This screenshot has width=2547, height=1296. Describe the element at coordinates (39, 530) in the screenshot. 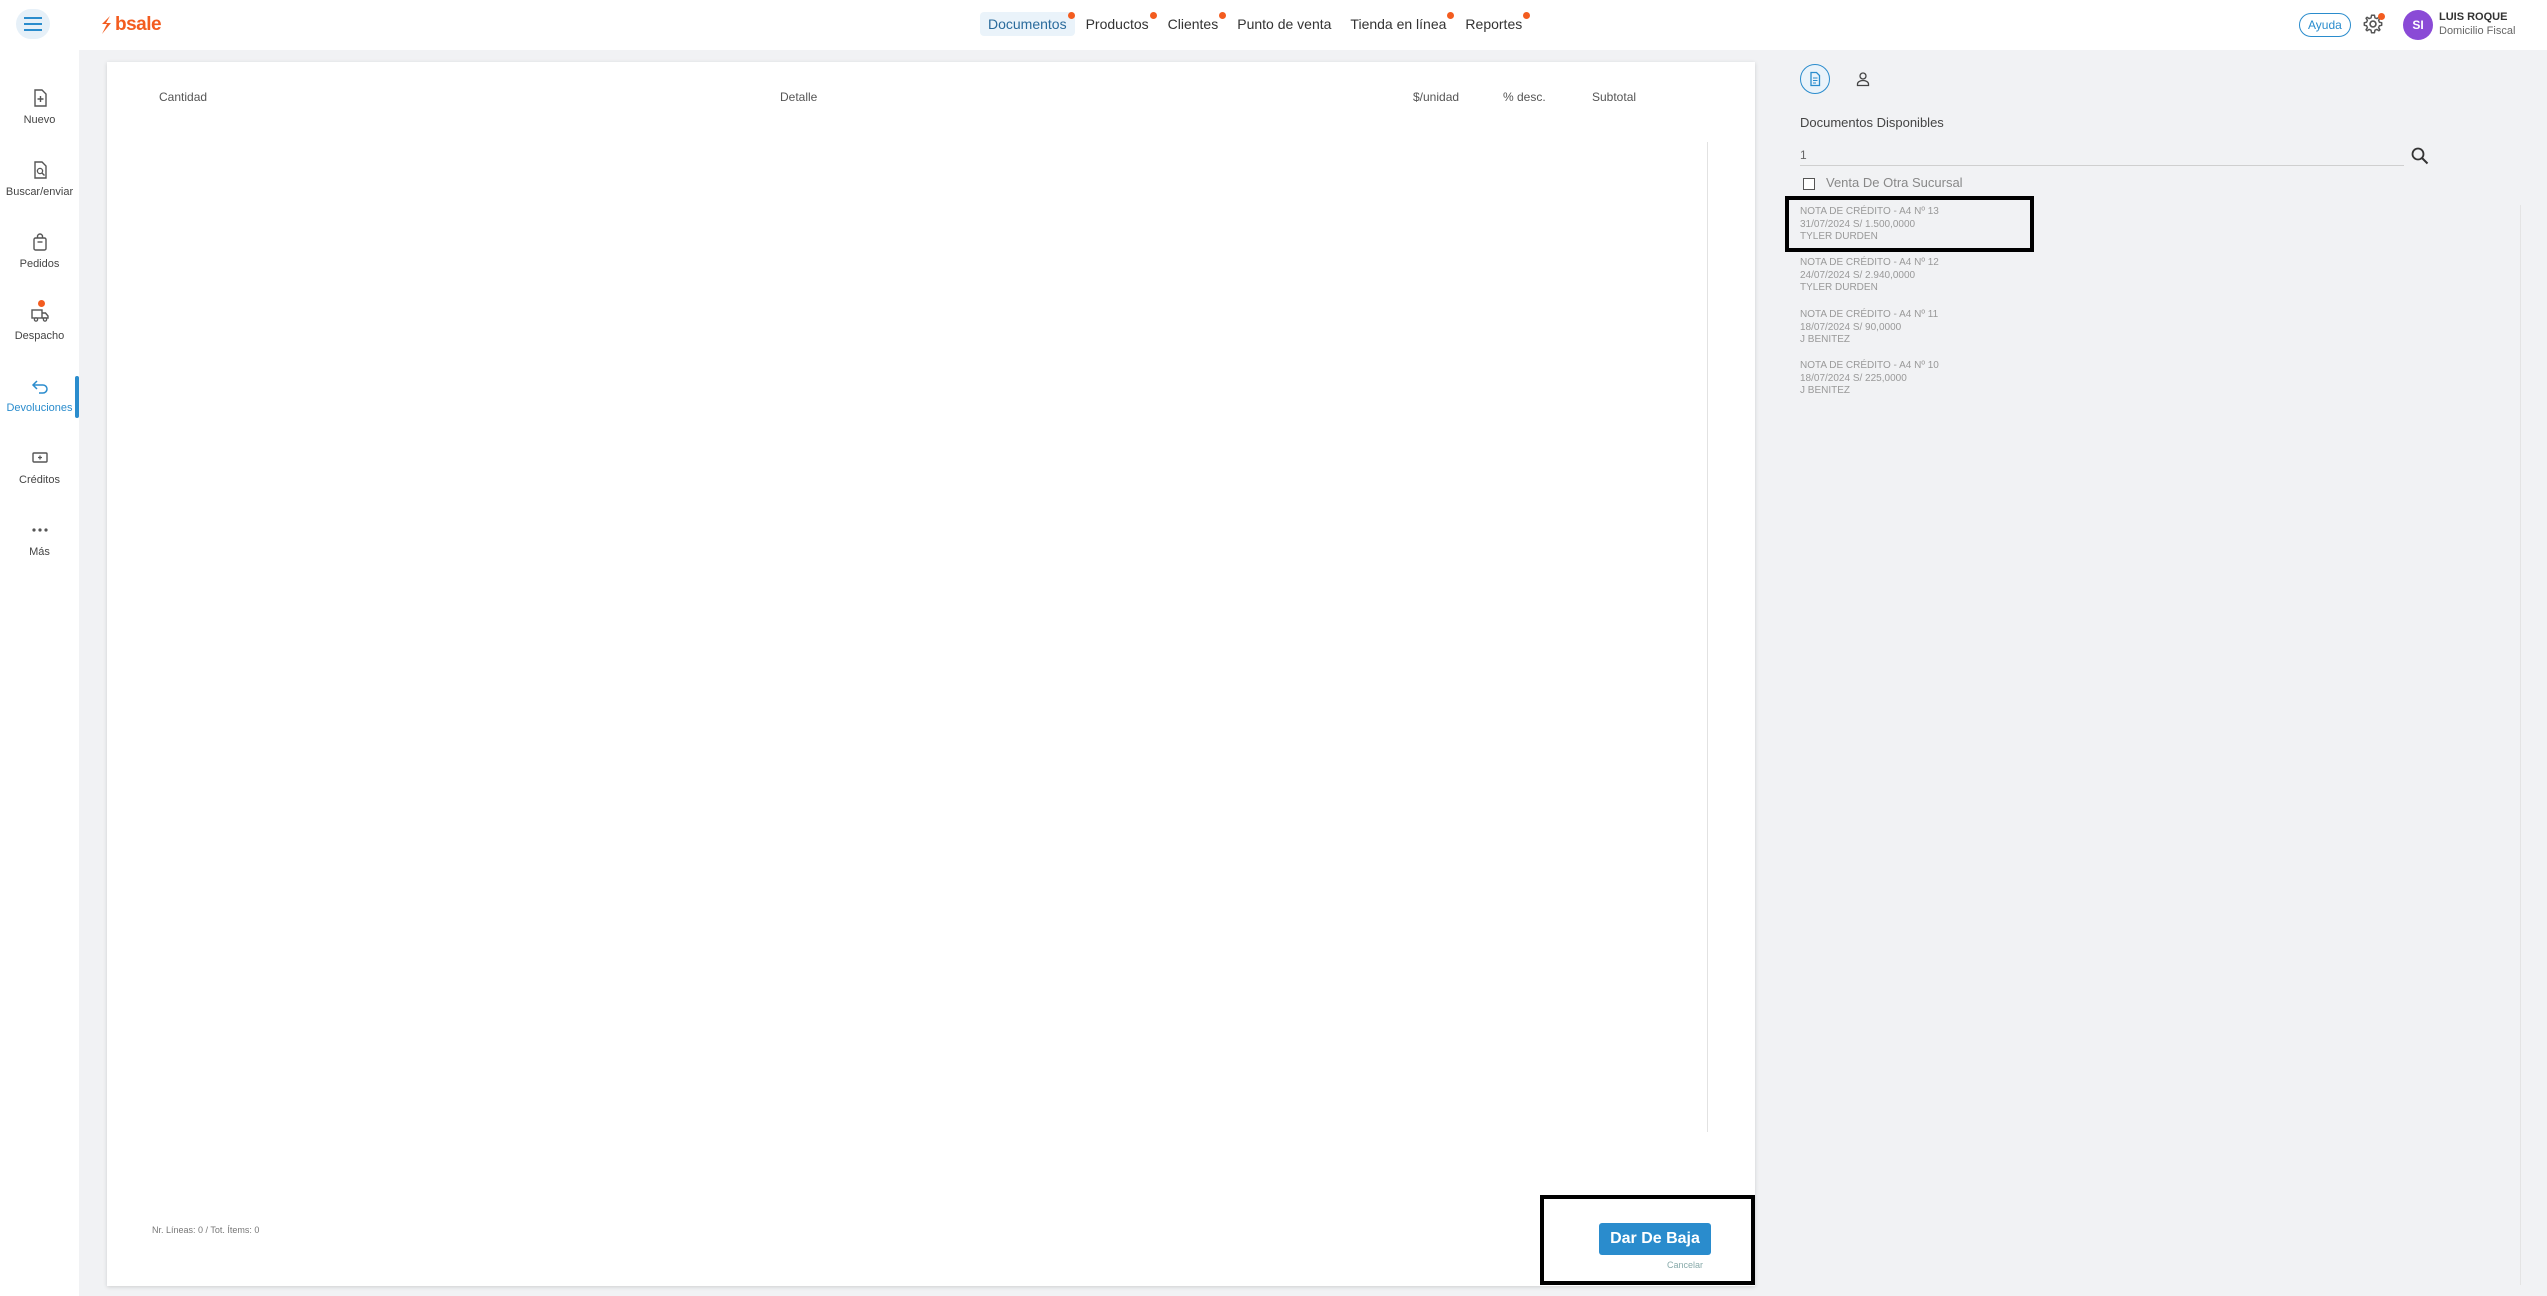

I see `more-dots-icon` at that location.